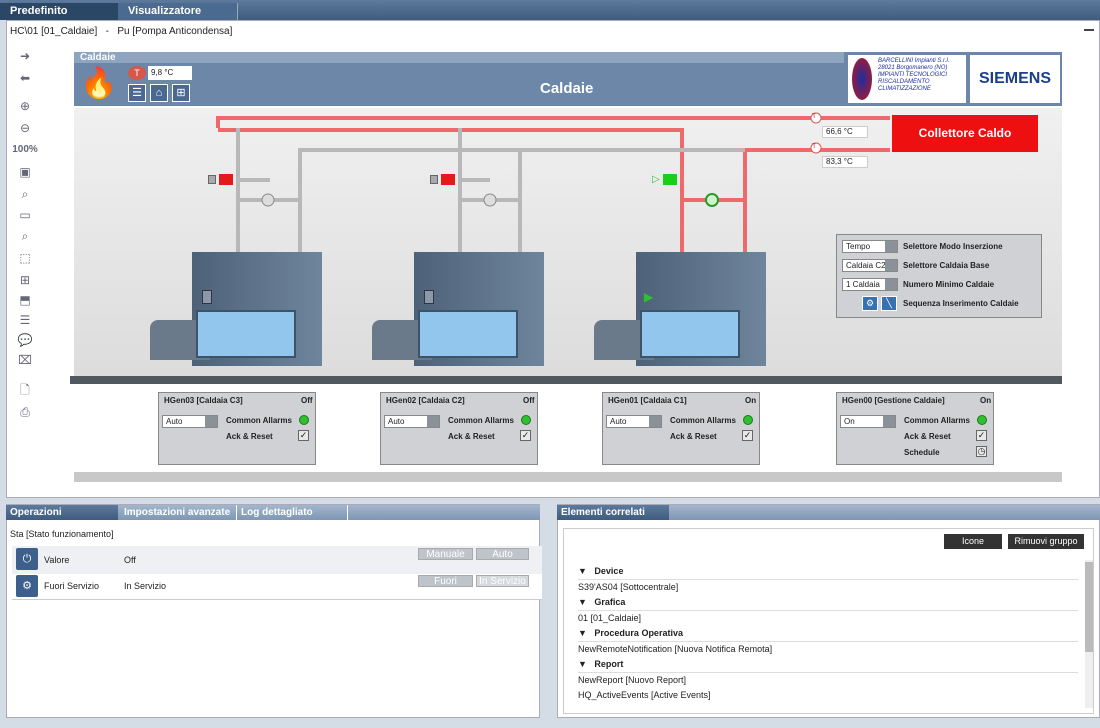  I want to click on boiler-c3, so click(237, 309).